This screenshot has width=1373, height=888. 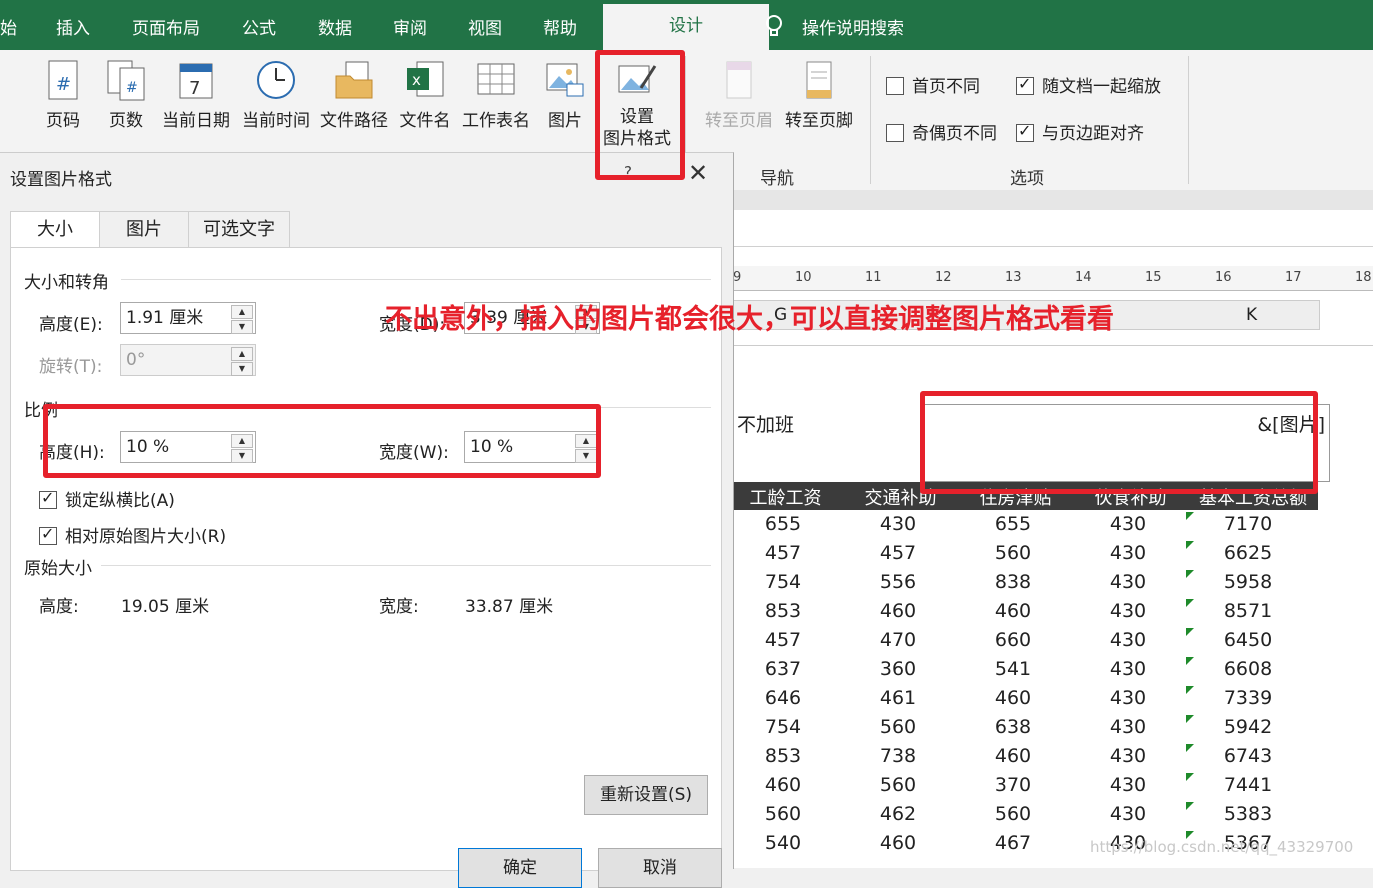 I want to click on table-cell: 556, so click(x=898, y=582).